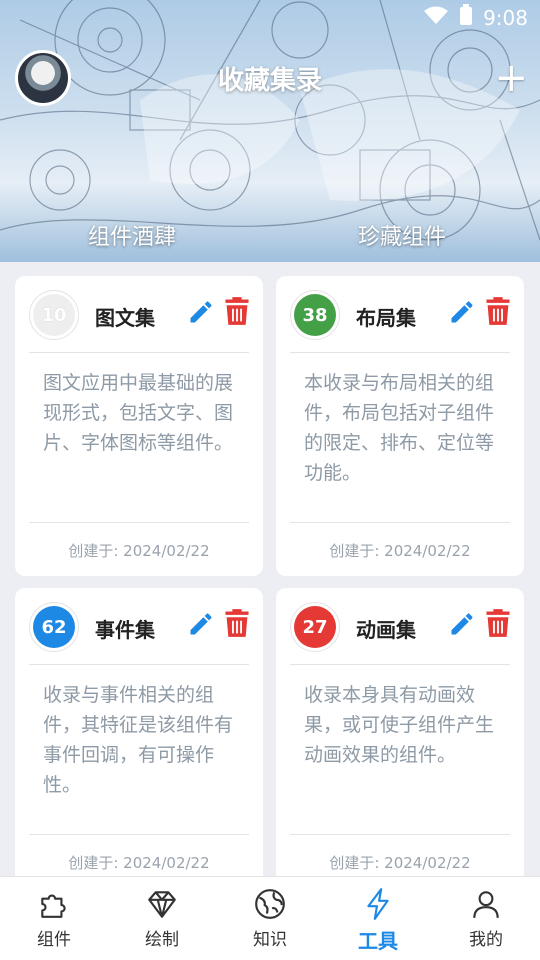  Describe the element at coordinates (511, 78) in the screenshot. I see `add-button: +` at that location.